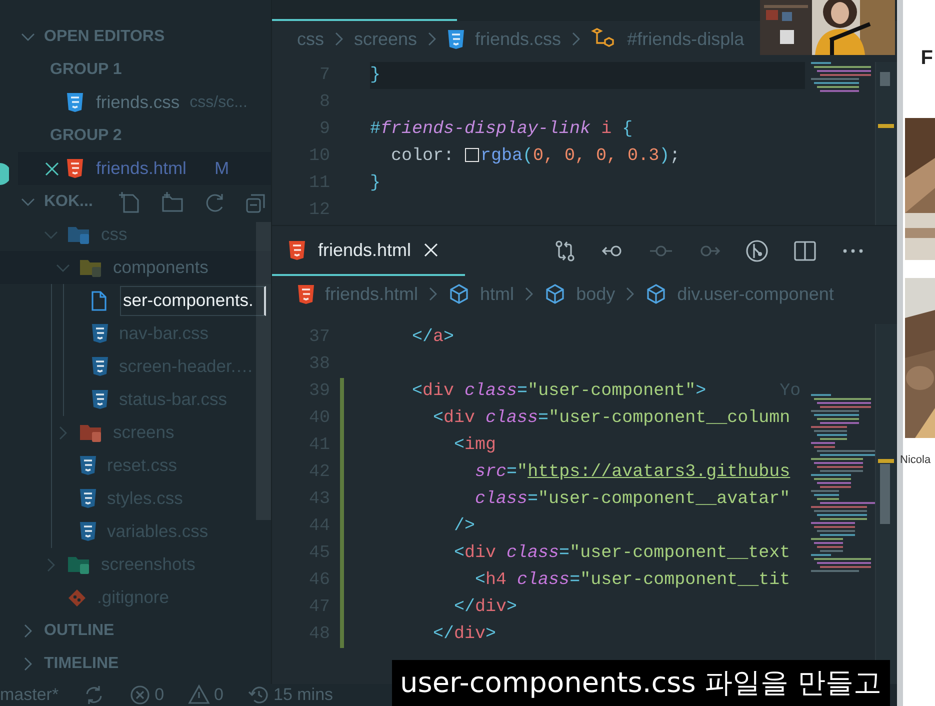  Describe the element at coordinates (86, 136) in the screenshot. I see `group-label: GROUP 2` at that location.